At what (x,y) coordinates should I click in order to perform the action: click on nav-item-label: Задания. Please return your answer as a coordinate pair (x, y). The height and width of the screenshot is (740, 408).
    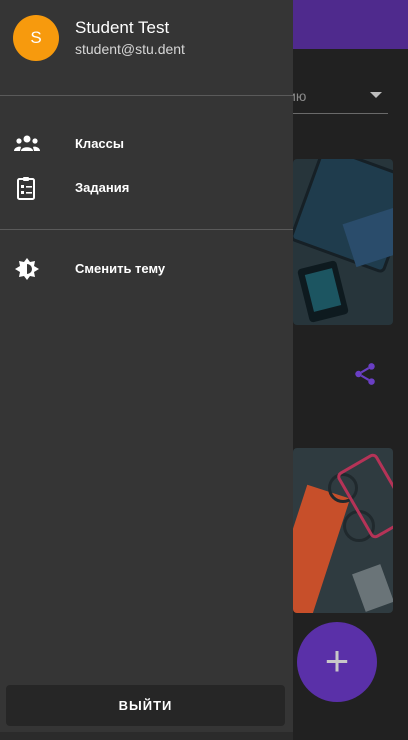
    Looking at the image, I should click on (102, 187).